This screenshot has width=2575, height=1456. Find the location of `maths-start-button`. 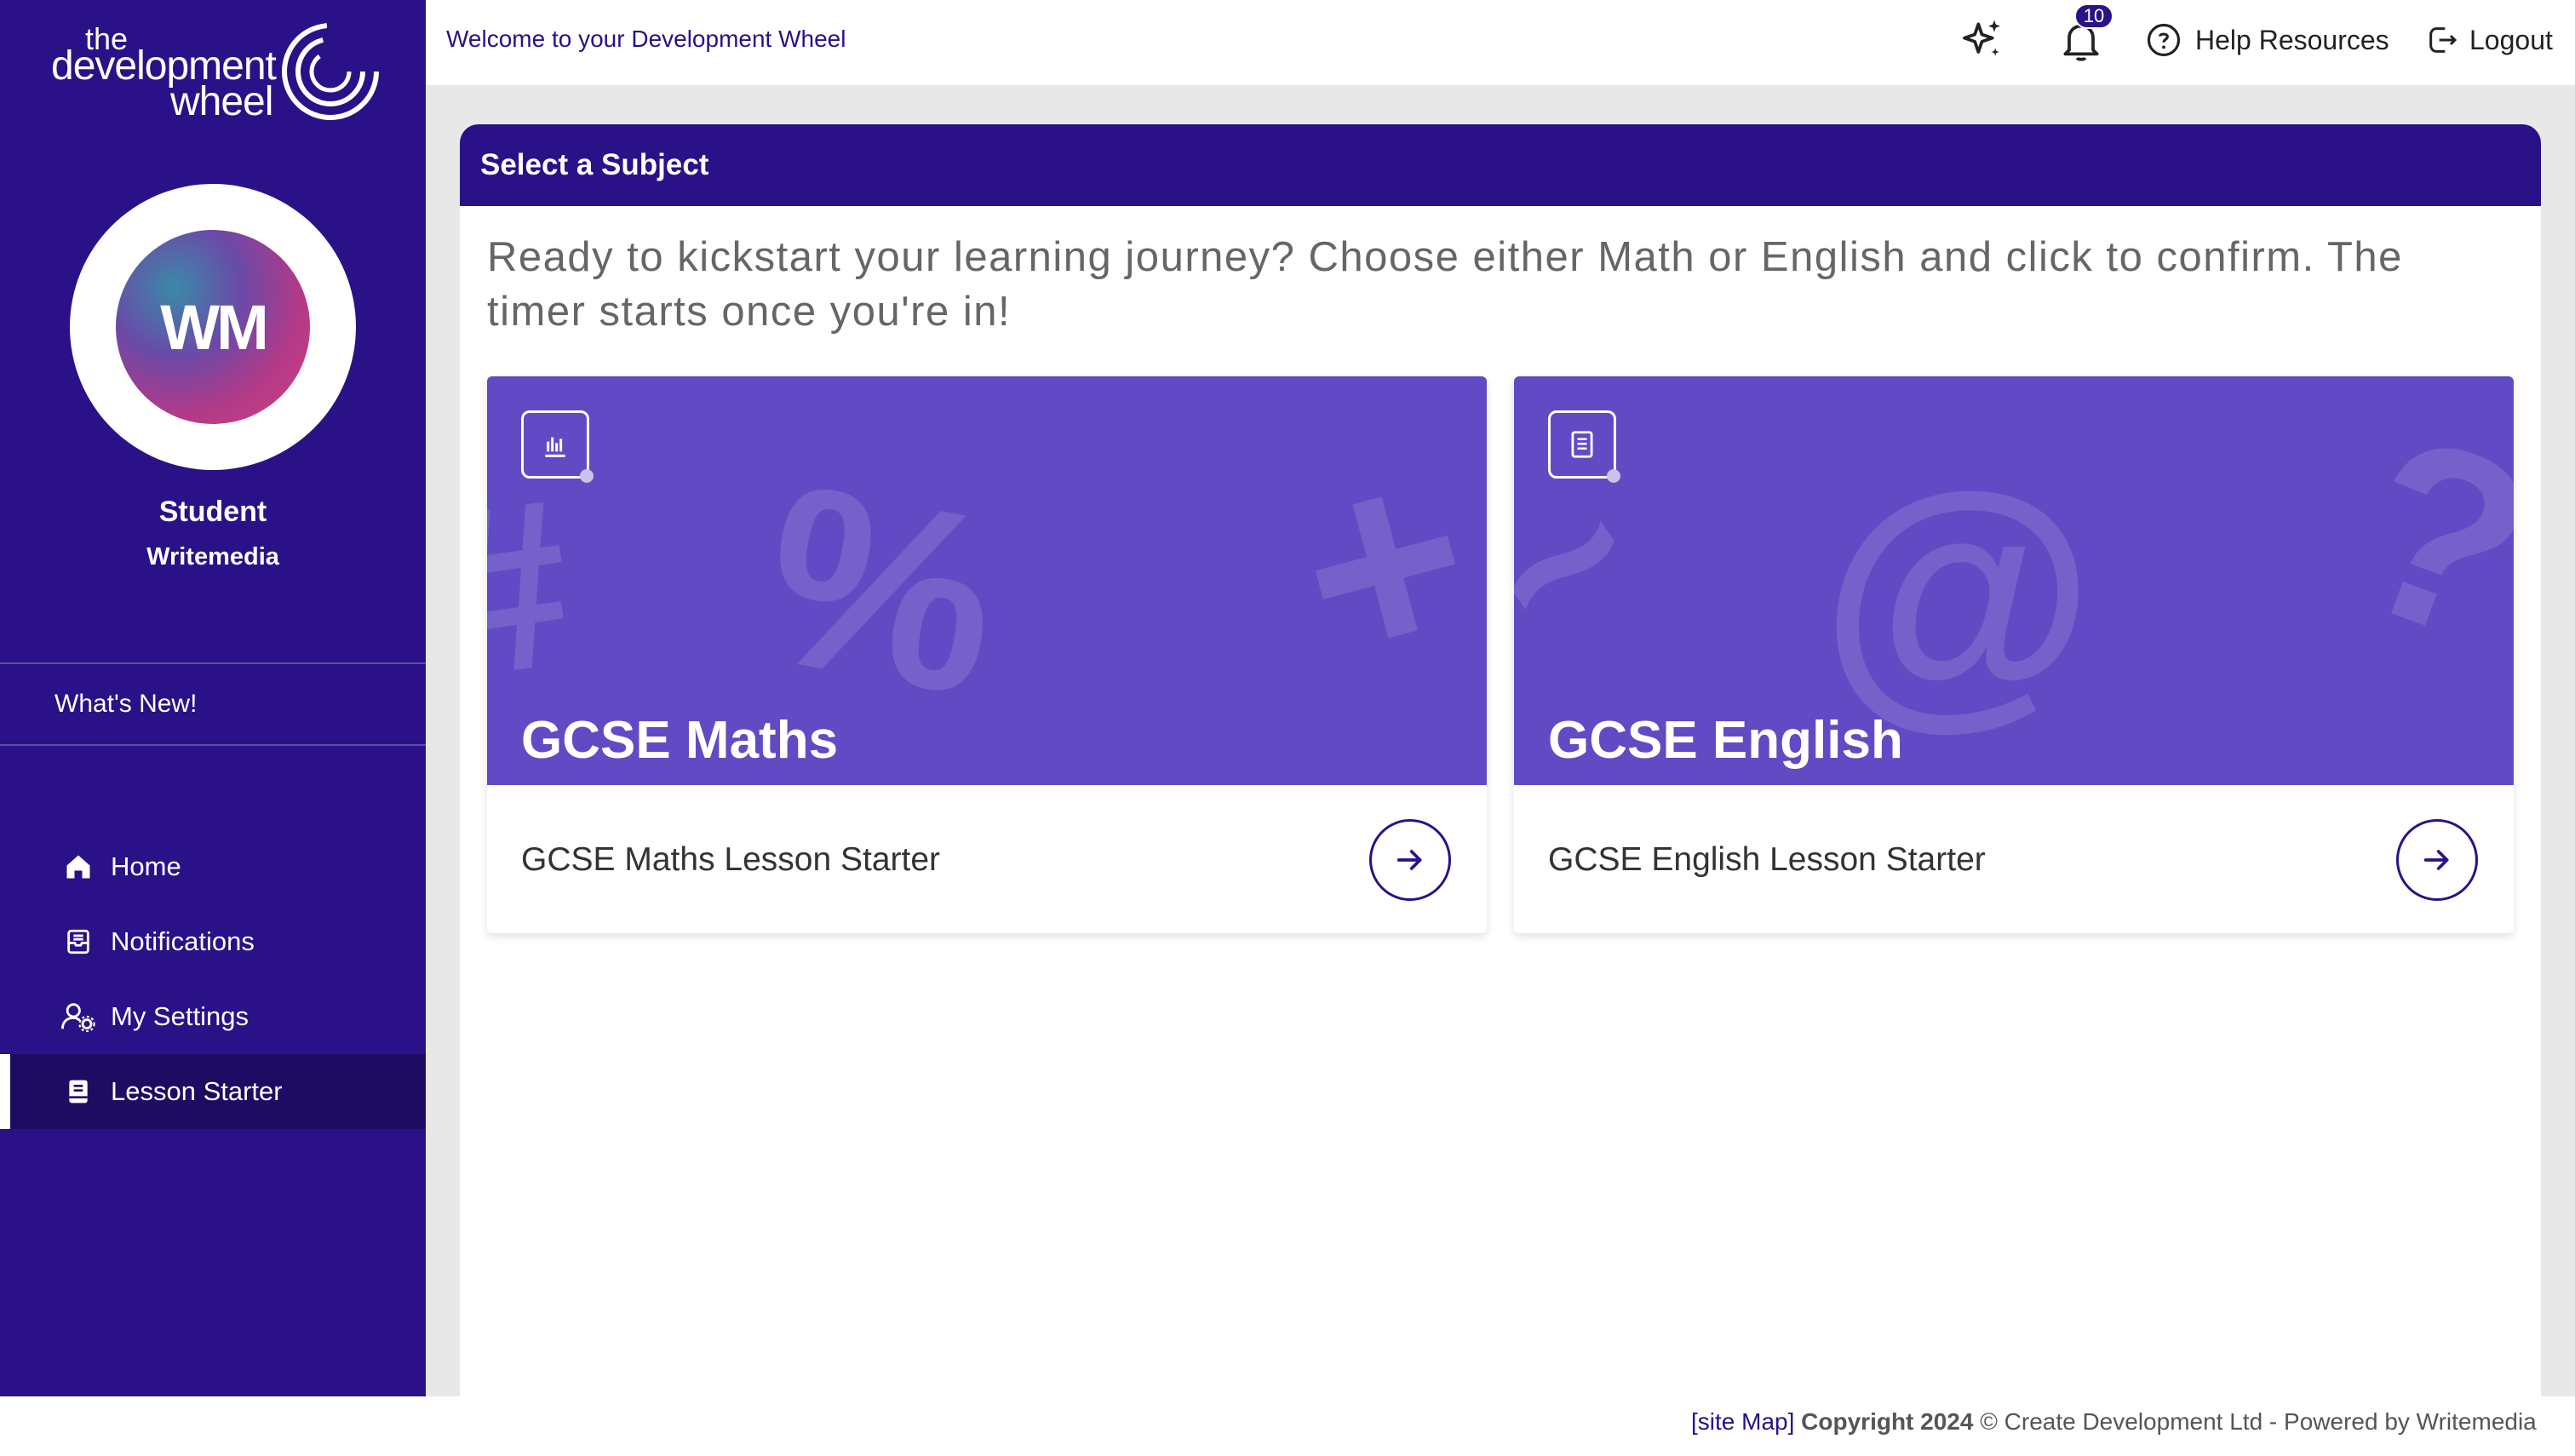

maths-start-button is located at coordinates (1410, 860).